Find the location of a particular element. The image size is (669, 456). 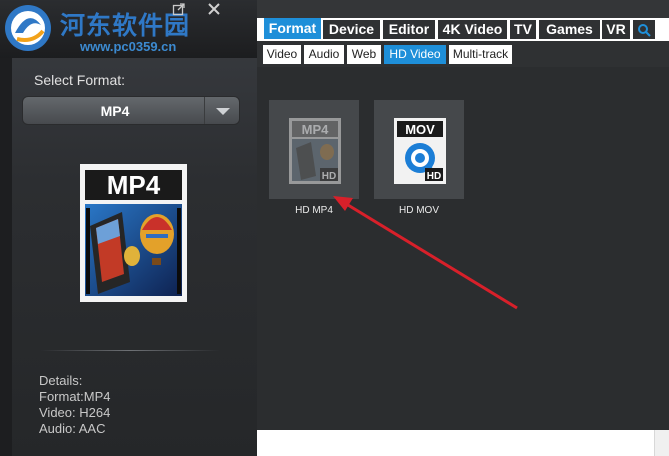

watermark-logo is located at coordinates (28, 28).